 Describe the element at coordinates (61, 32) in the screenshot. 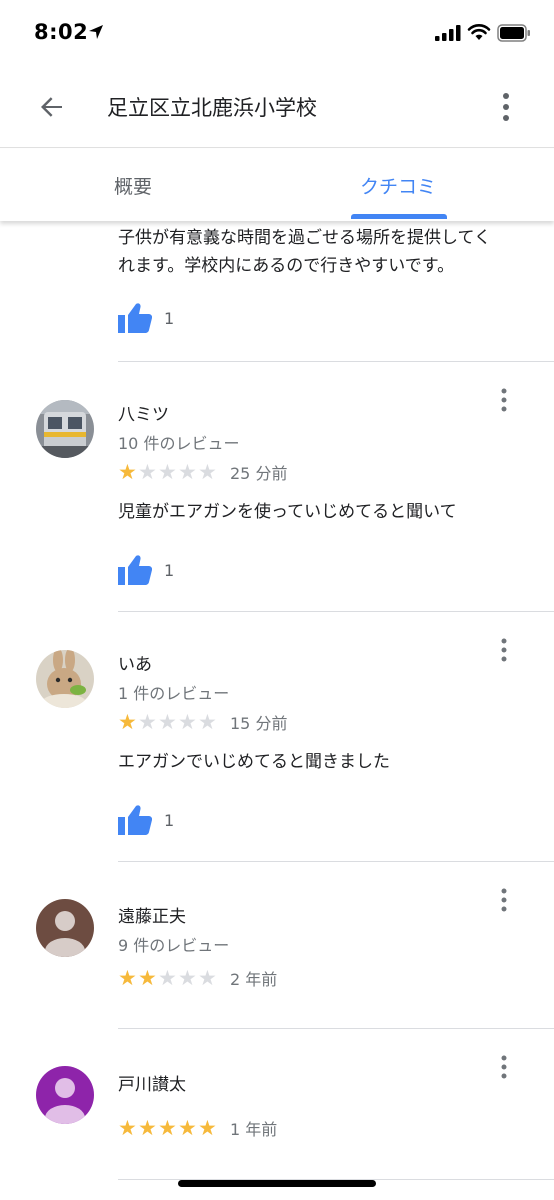

I see `status-time: 8:02` at that location.